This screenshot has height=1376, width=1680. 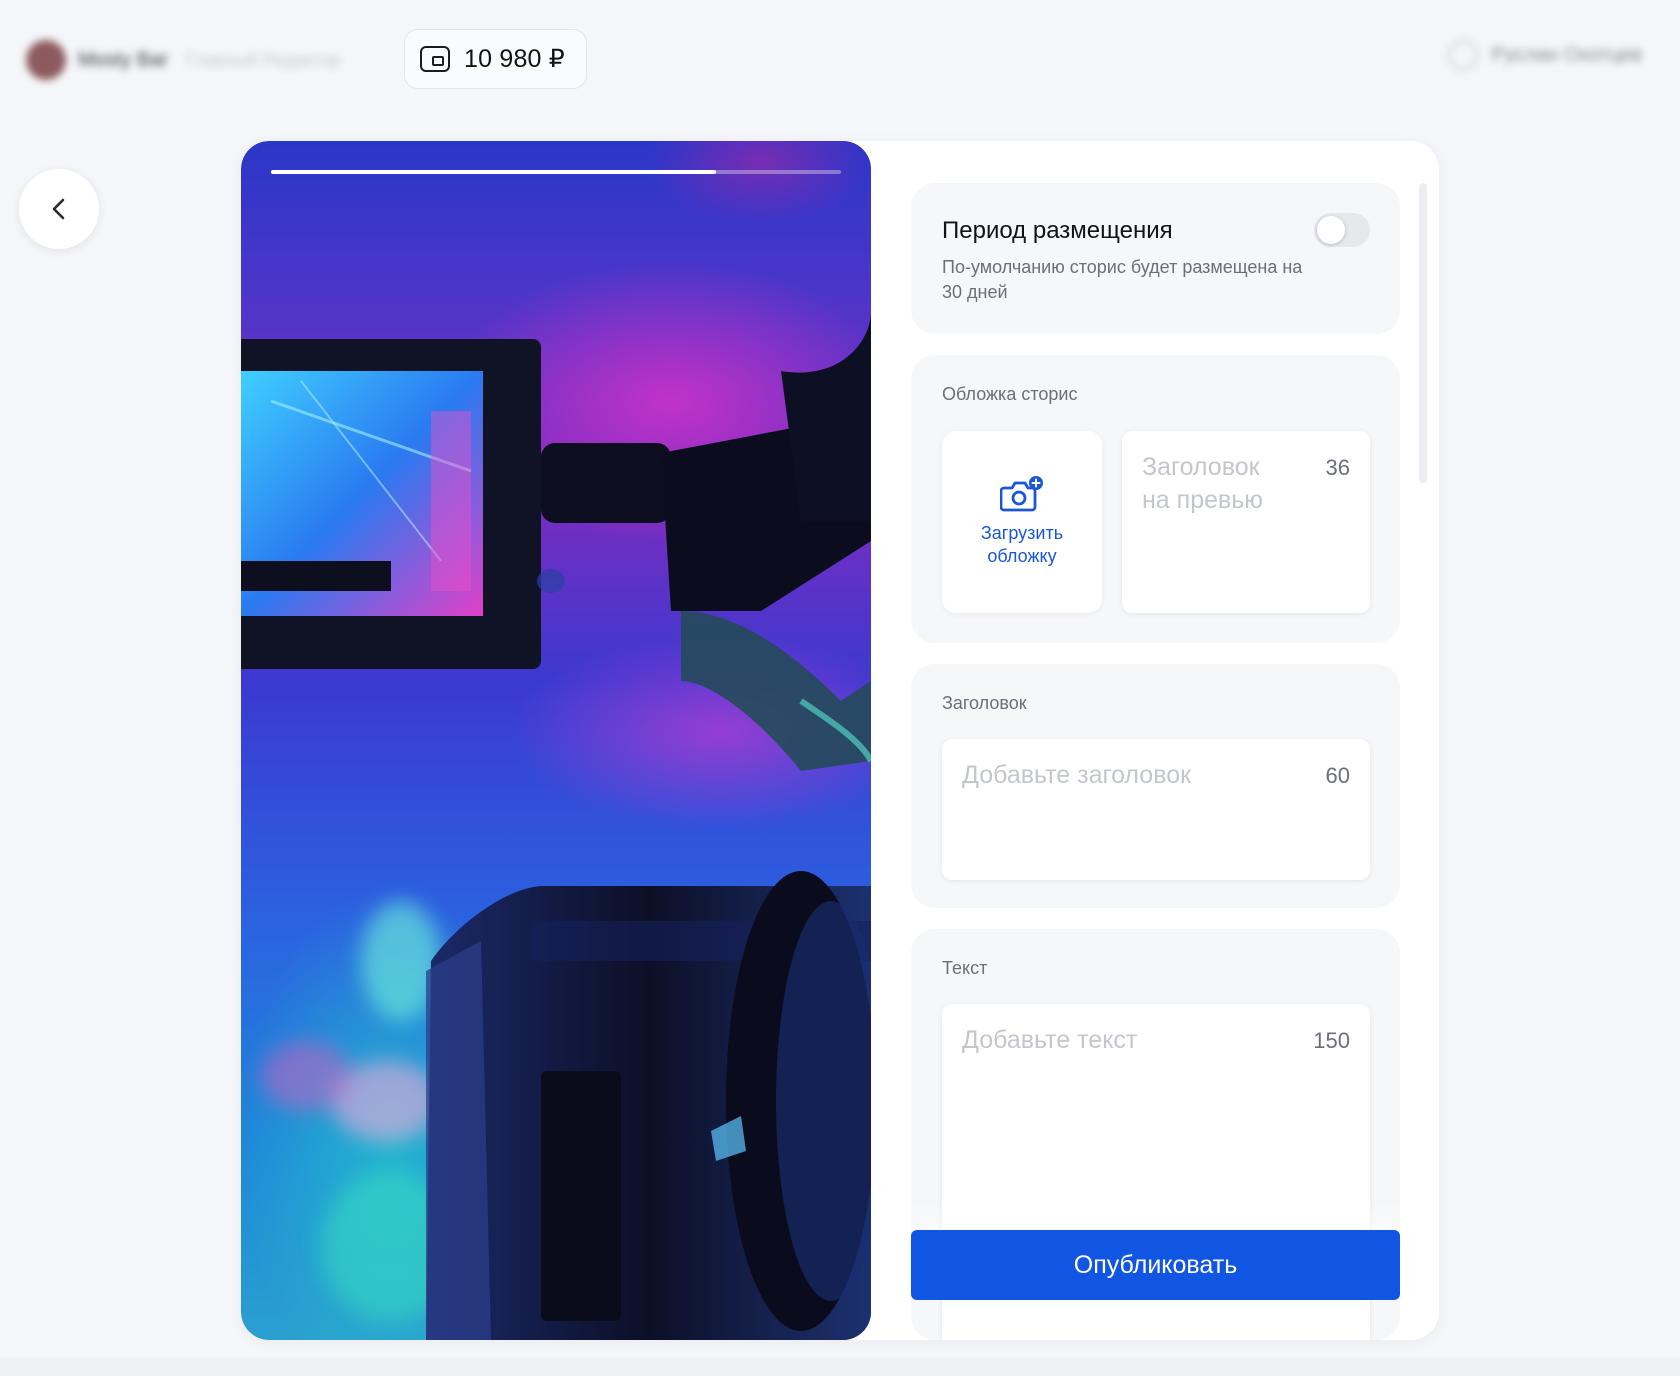 I want to click on balance-amount: 10 980 ₽, so click(x=514, y=59).